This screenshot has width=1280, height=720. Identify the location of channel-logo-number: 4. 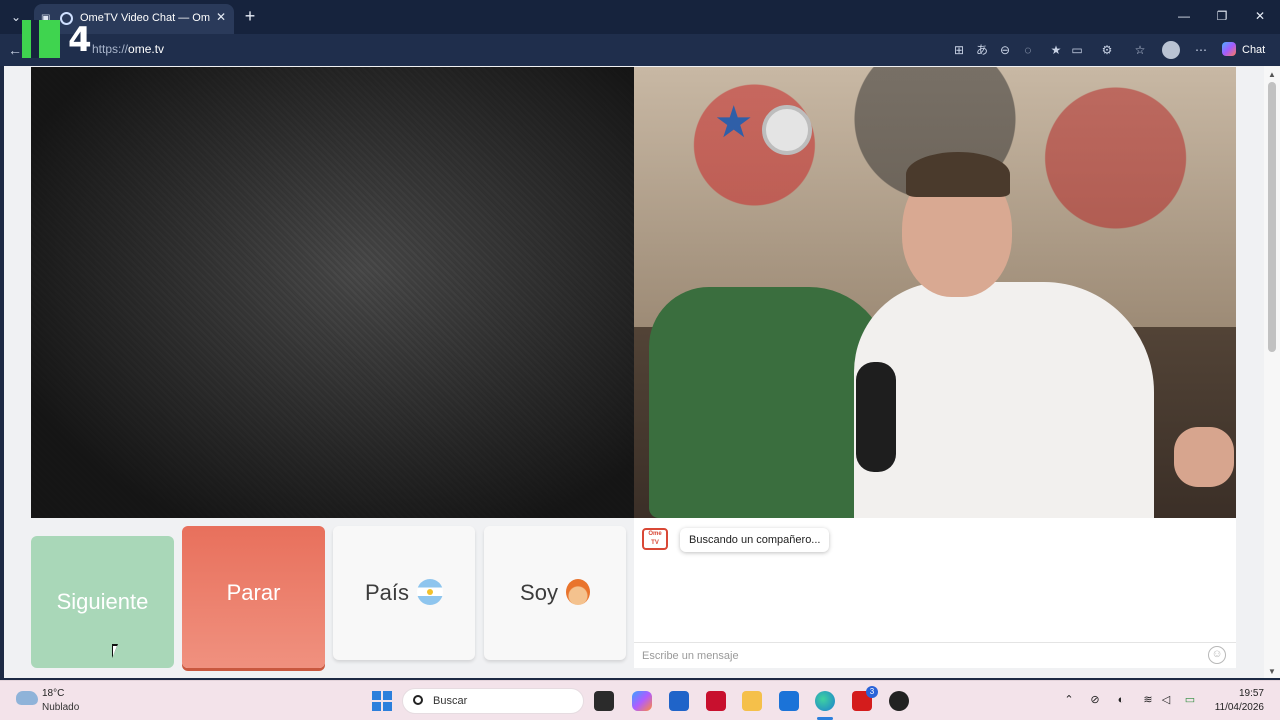
(80, 40).